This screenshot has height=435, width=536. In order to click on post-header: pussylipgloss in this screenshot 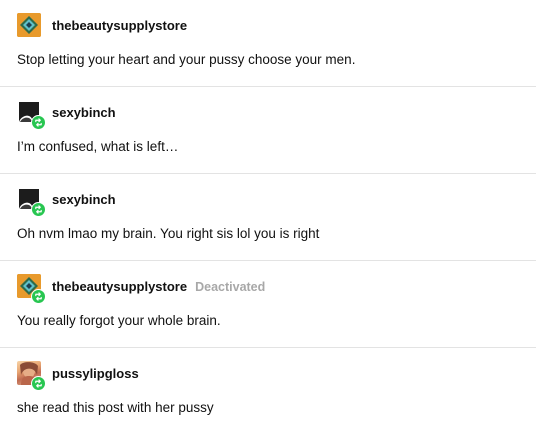, I will do `click(95, 373)`.